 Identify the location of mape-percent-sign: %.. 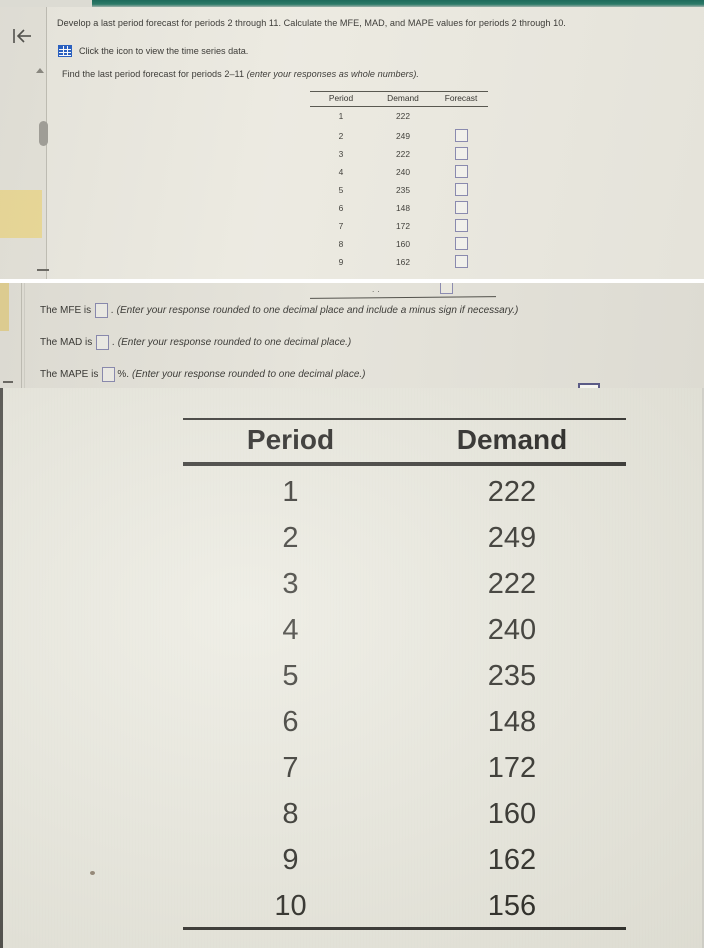
(123, 374).